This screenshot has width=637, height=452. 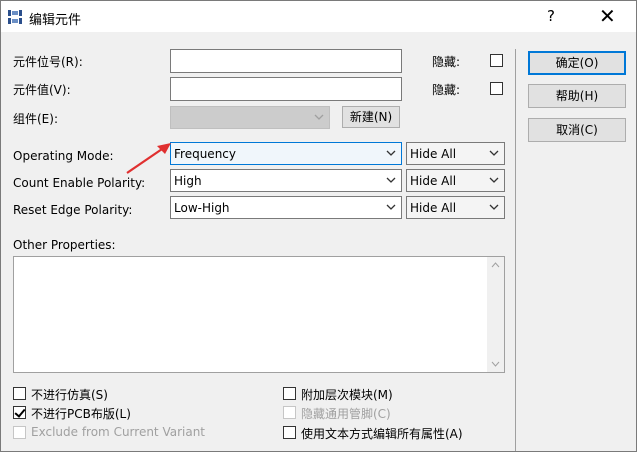 I want to click on title-bar: 编辑元件 ? ✕, so click(x=318, y=16).